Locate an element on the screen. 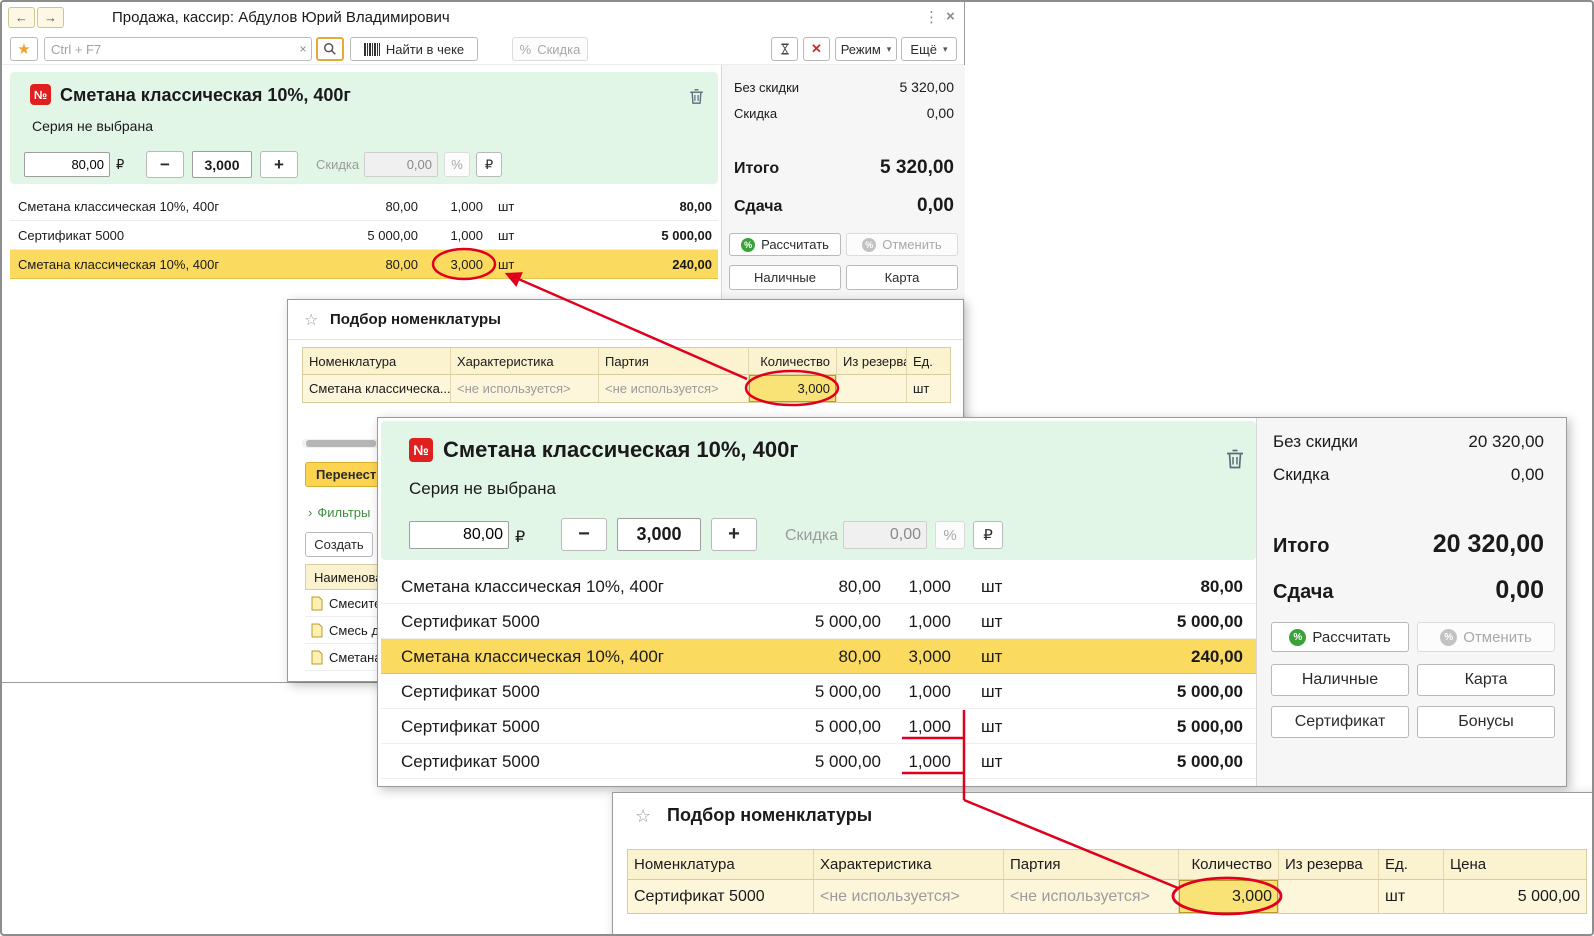 This screenshot has width=1594, height=936. item-name: Сметана классическая 10%, 400г is located at coordinates (533, 586).